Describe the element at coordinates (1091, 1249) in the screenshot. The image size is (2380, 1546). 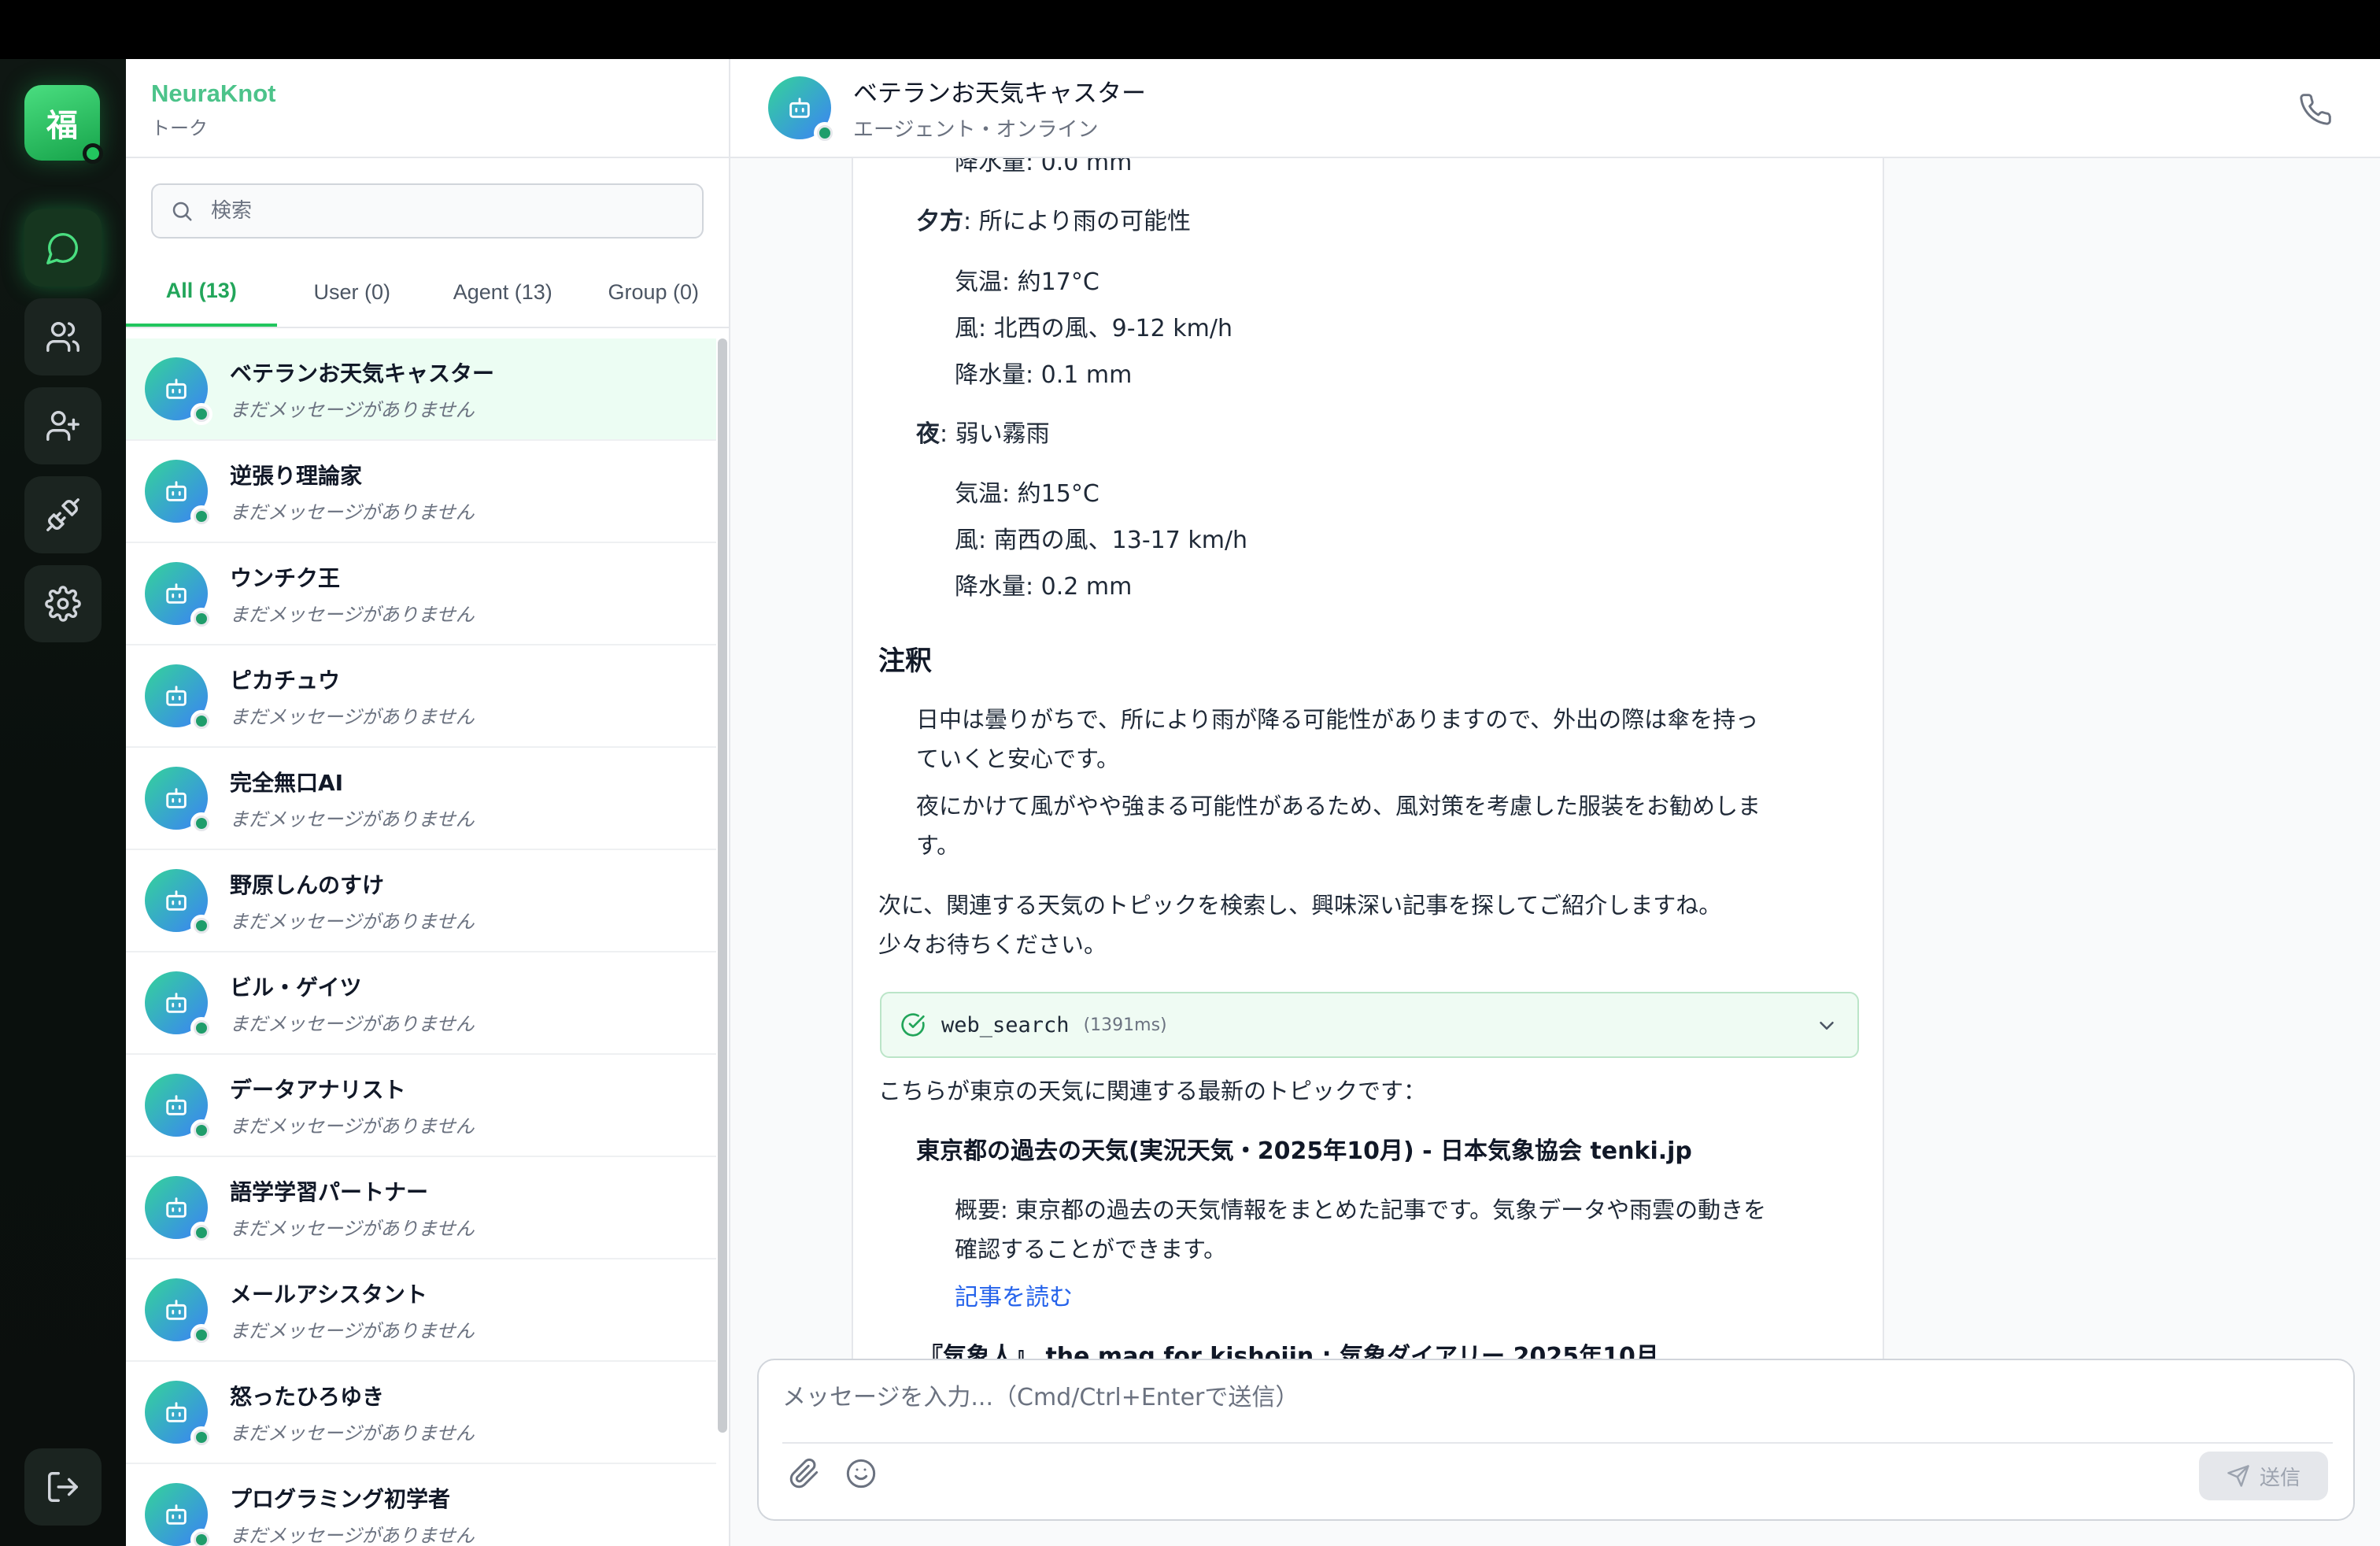
I see `article-summary: 確認することができます。` at that location.